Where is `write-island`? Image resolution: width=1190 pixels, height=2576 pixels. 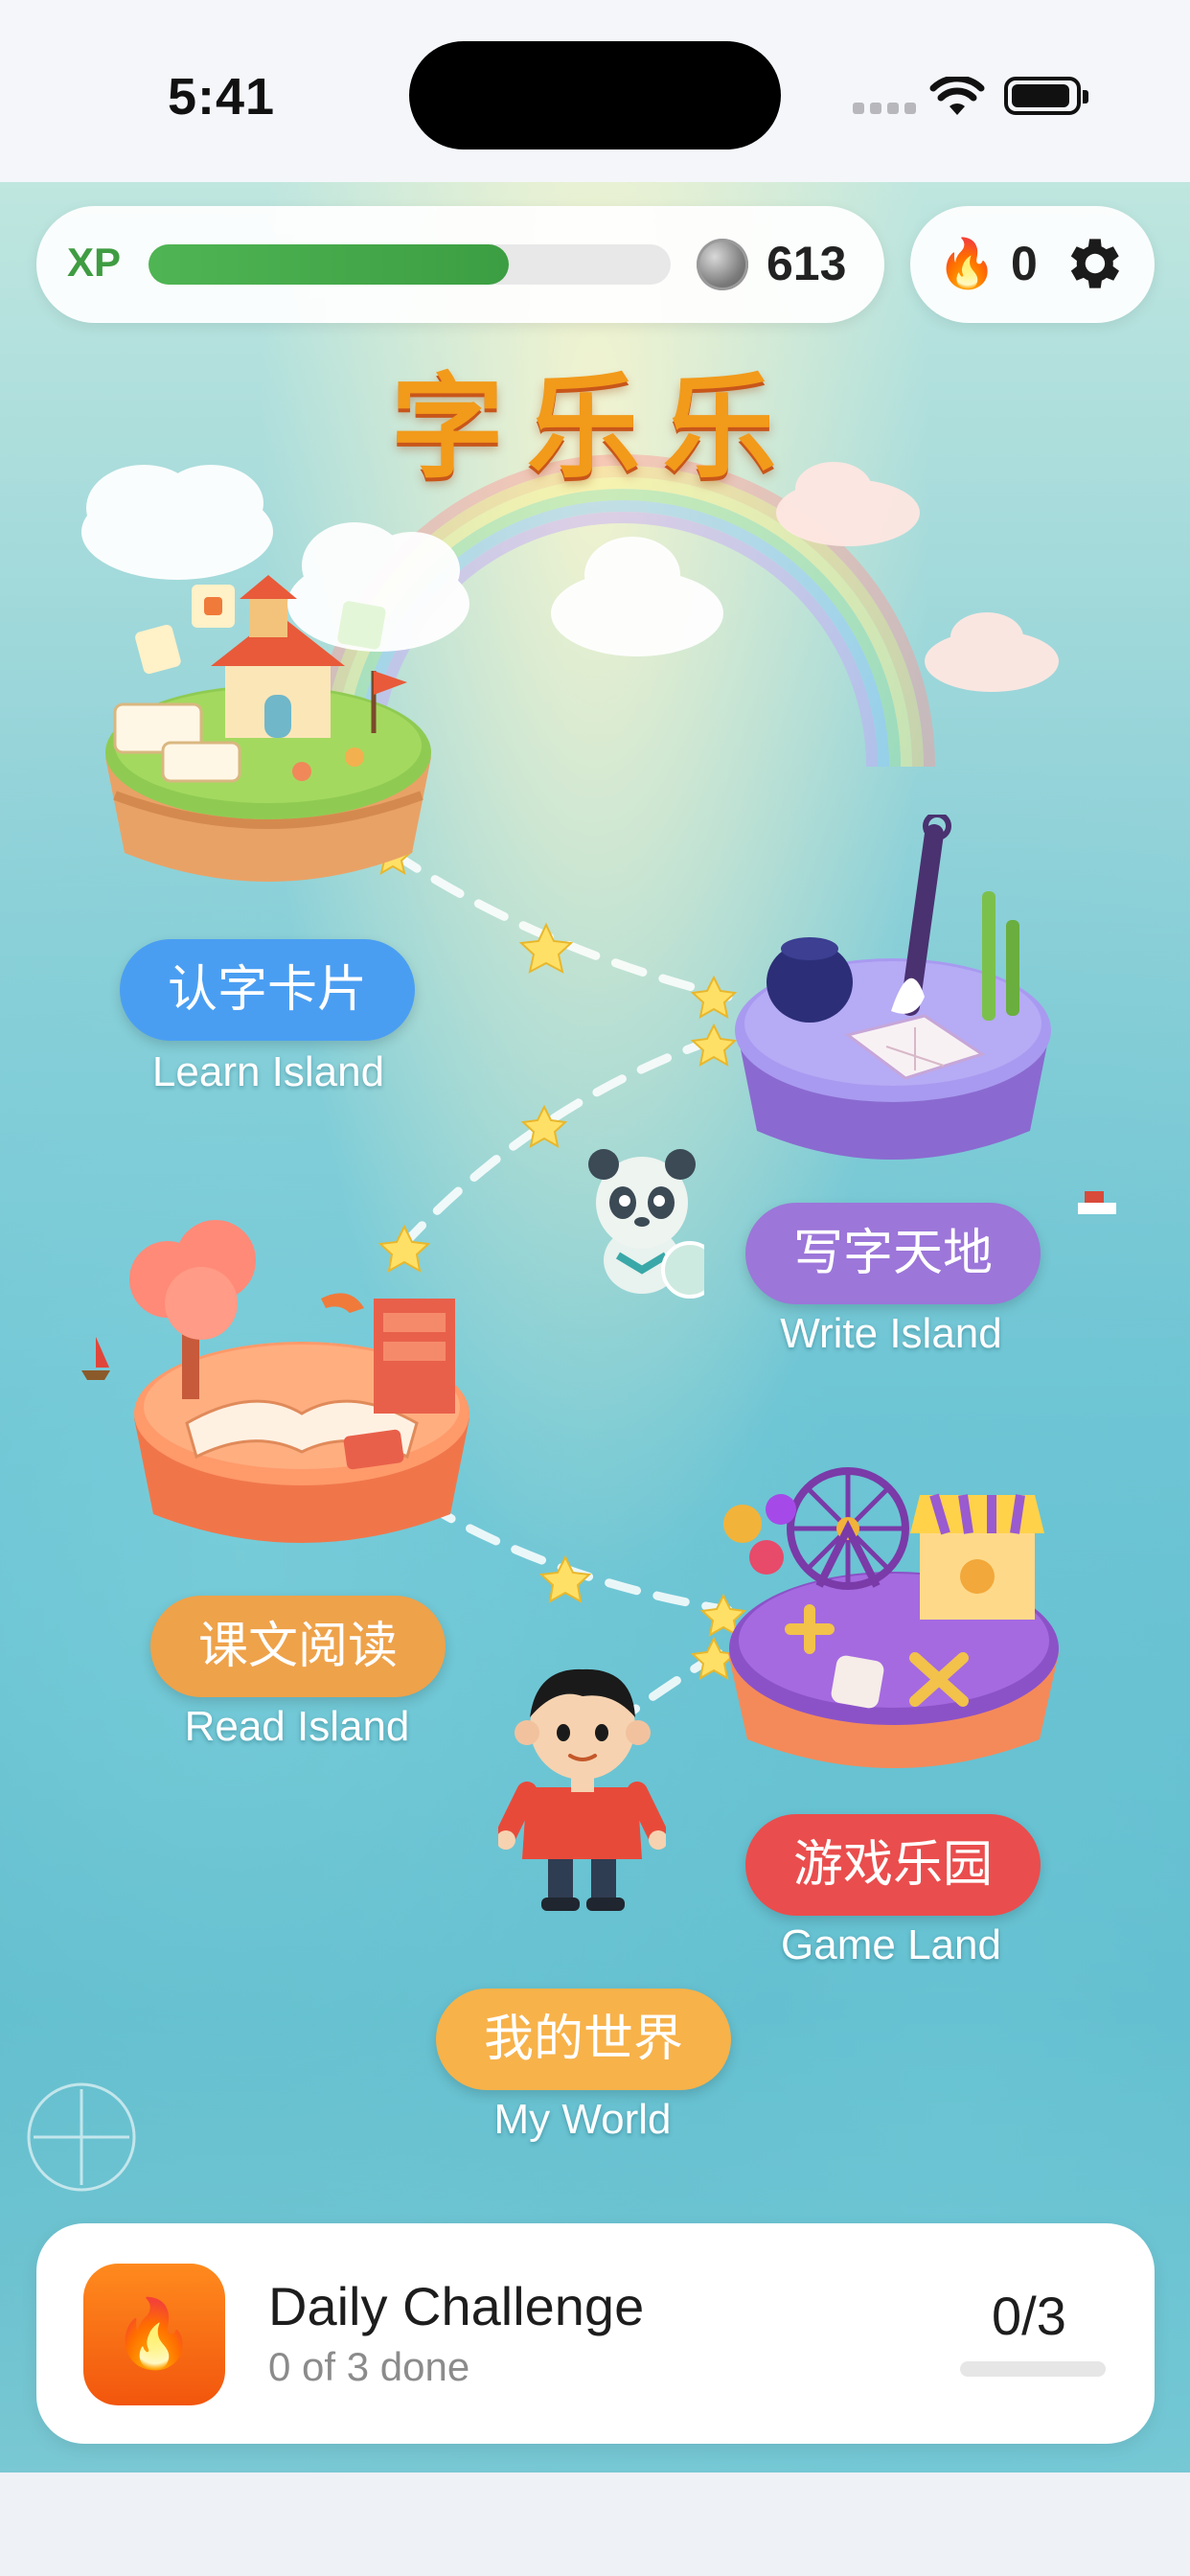
write-island is located at coordinates (894, 996).